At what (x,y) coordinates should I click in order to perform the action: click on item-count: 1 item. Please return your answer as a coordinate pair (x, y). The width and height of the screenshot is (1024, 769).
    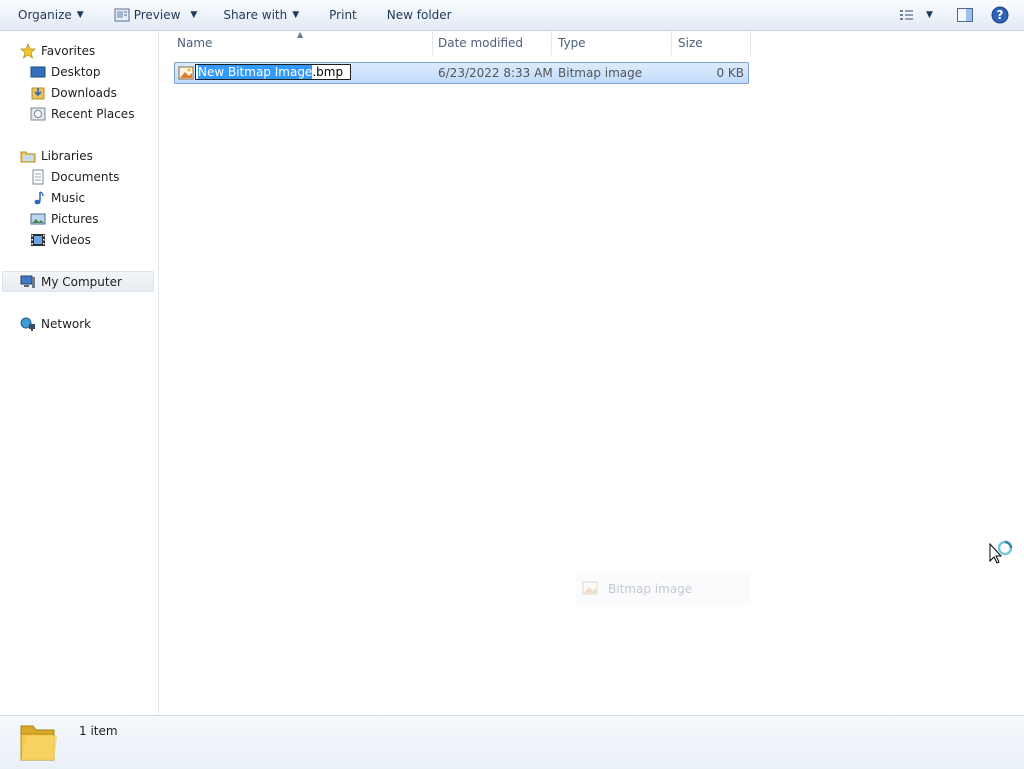
    Looking at the image, I should click on (98, 731).